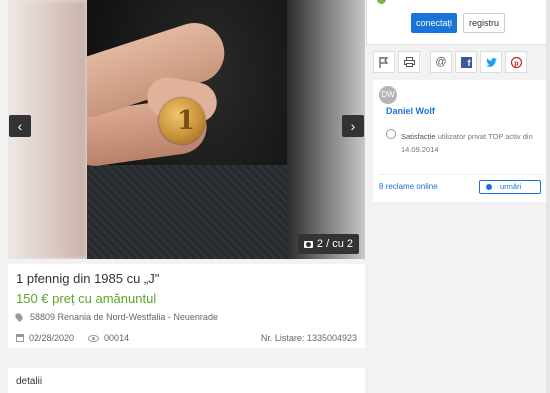 The height and width of the screenshot is (393, 550). Describe the element at coordinates (20, 126) in the screenshot. I see `gallery-prev-button: ‹` at that location.